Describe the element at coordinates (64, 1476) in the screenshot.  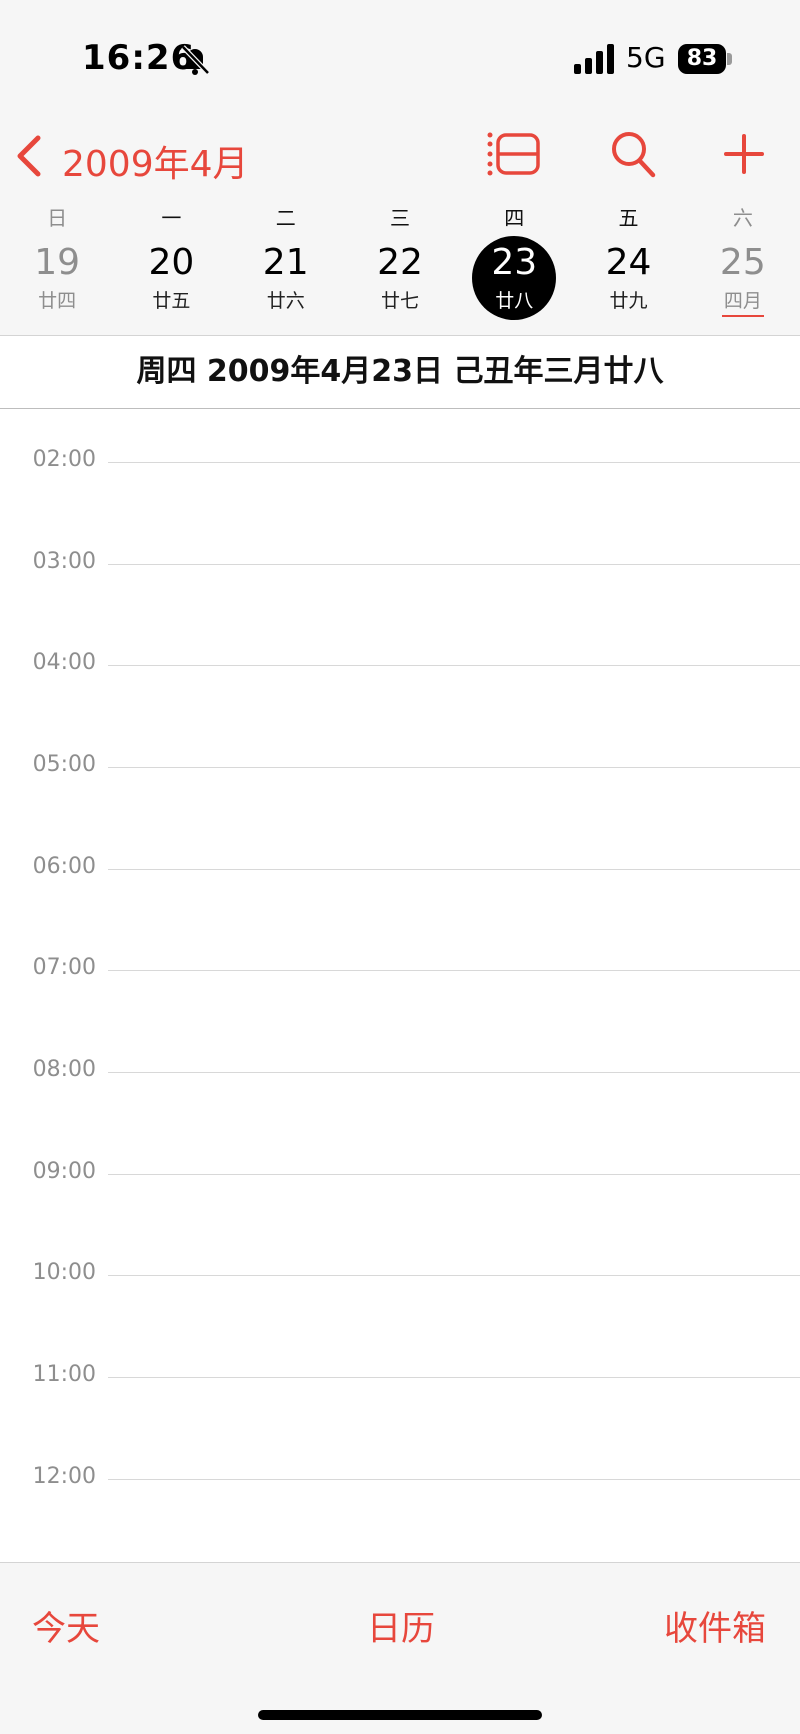
I see `hour-label: 12:00` at that location.